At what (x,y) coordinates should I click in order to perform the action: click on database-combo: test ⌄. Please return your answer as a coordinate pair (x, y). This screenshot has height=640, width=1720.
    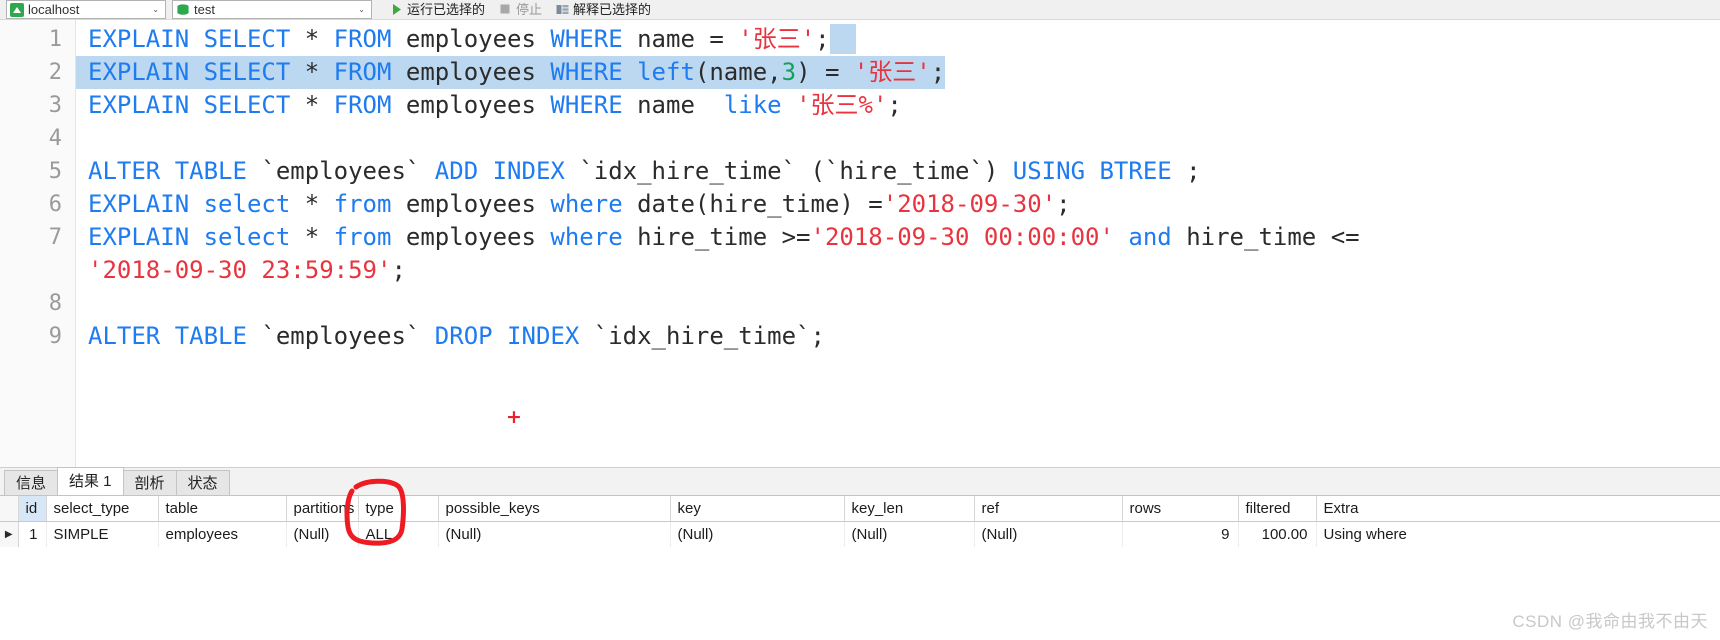
    Looking at the image, I should click on (272, 9).